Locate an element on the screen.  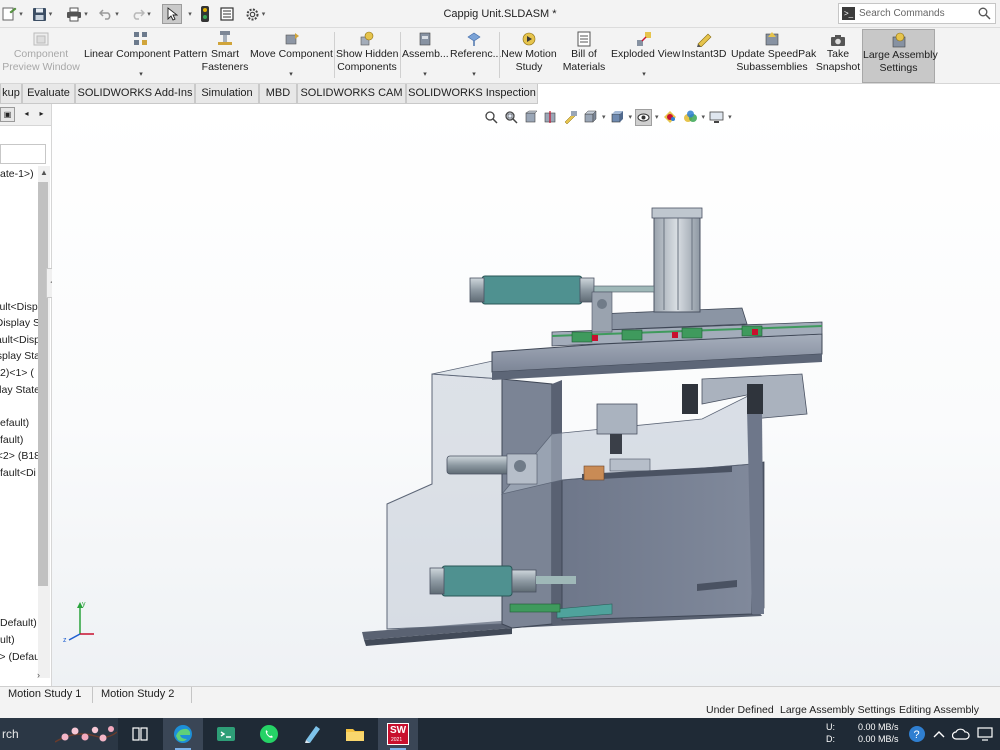
search-input is located at coordinates (918, 13).